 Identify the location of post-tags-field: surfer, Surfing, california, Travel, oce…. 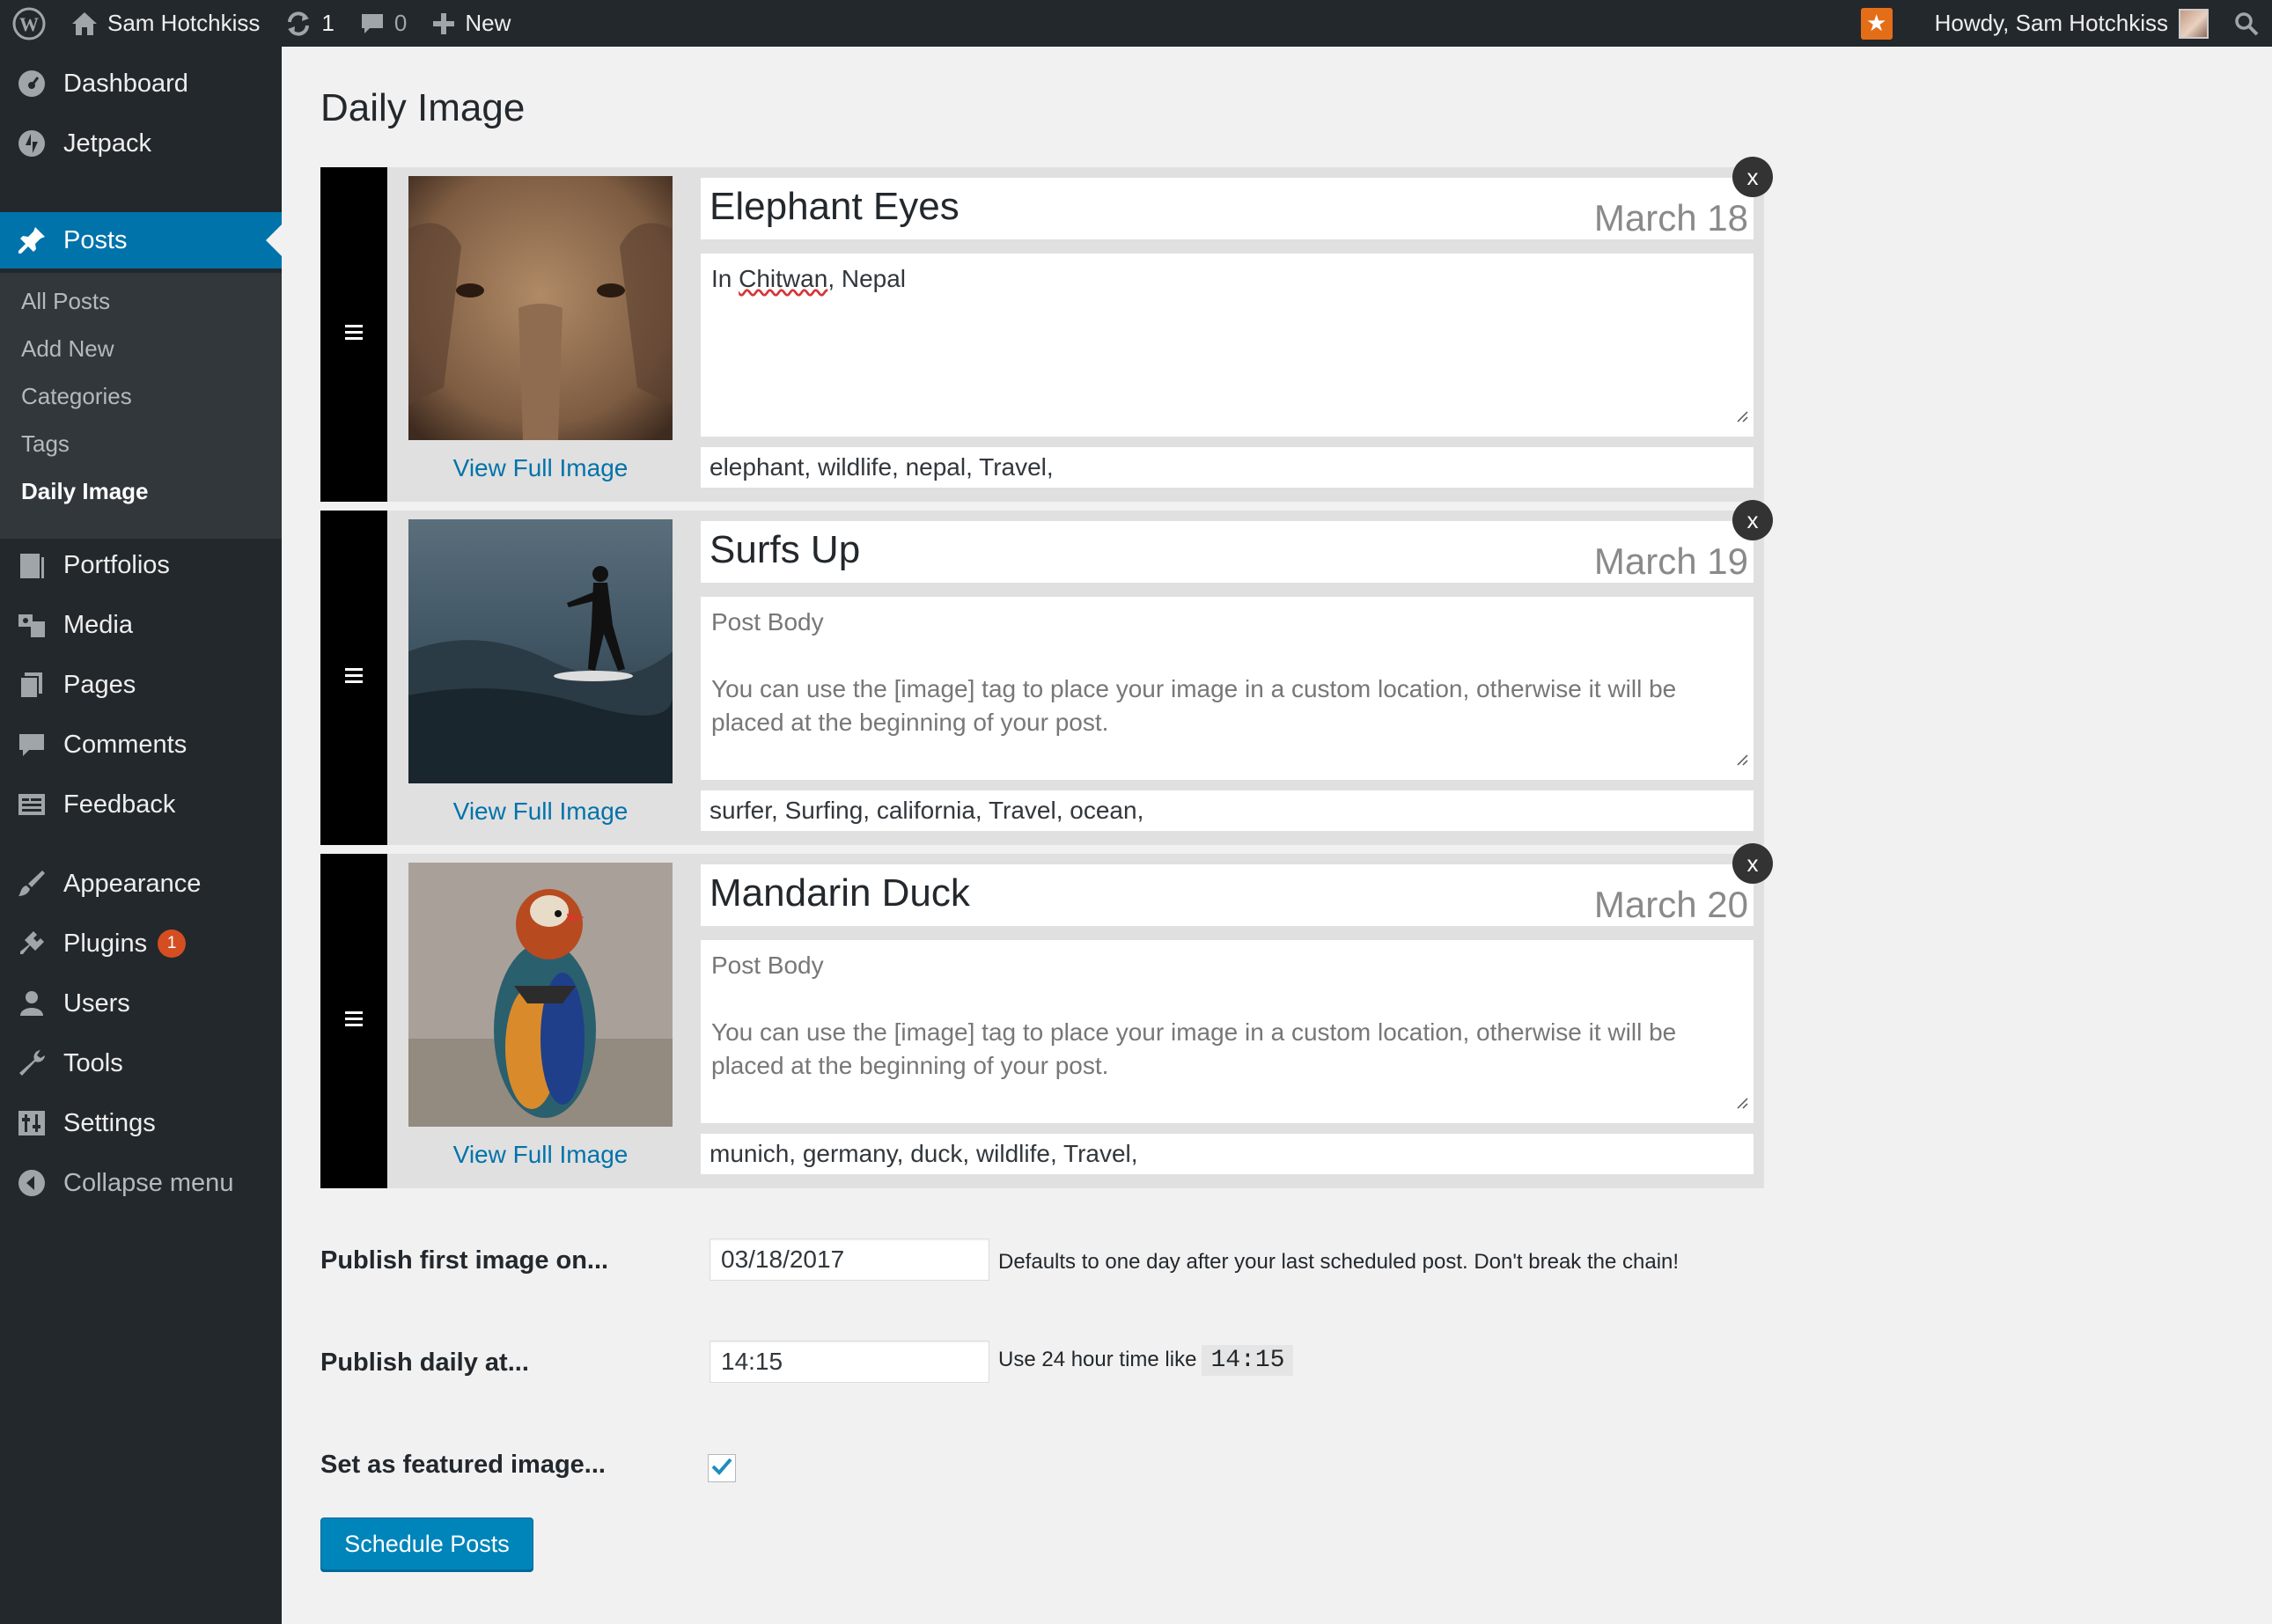
(1227, 810).